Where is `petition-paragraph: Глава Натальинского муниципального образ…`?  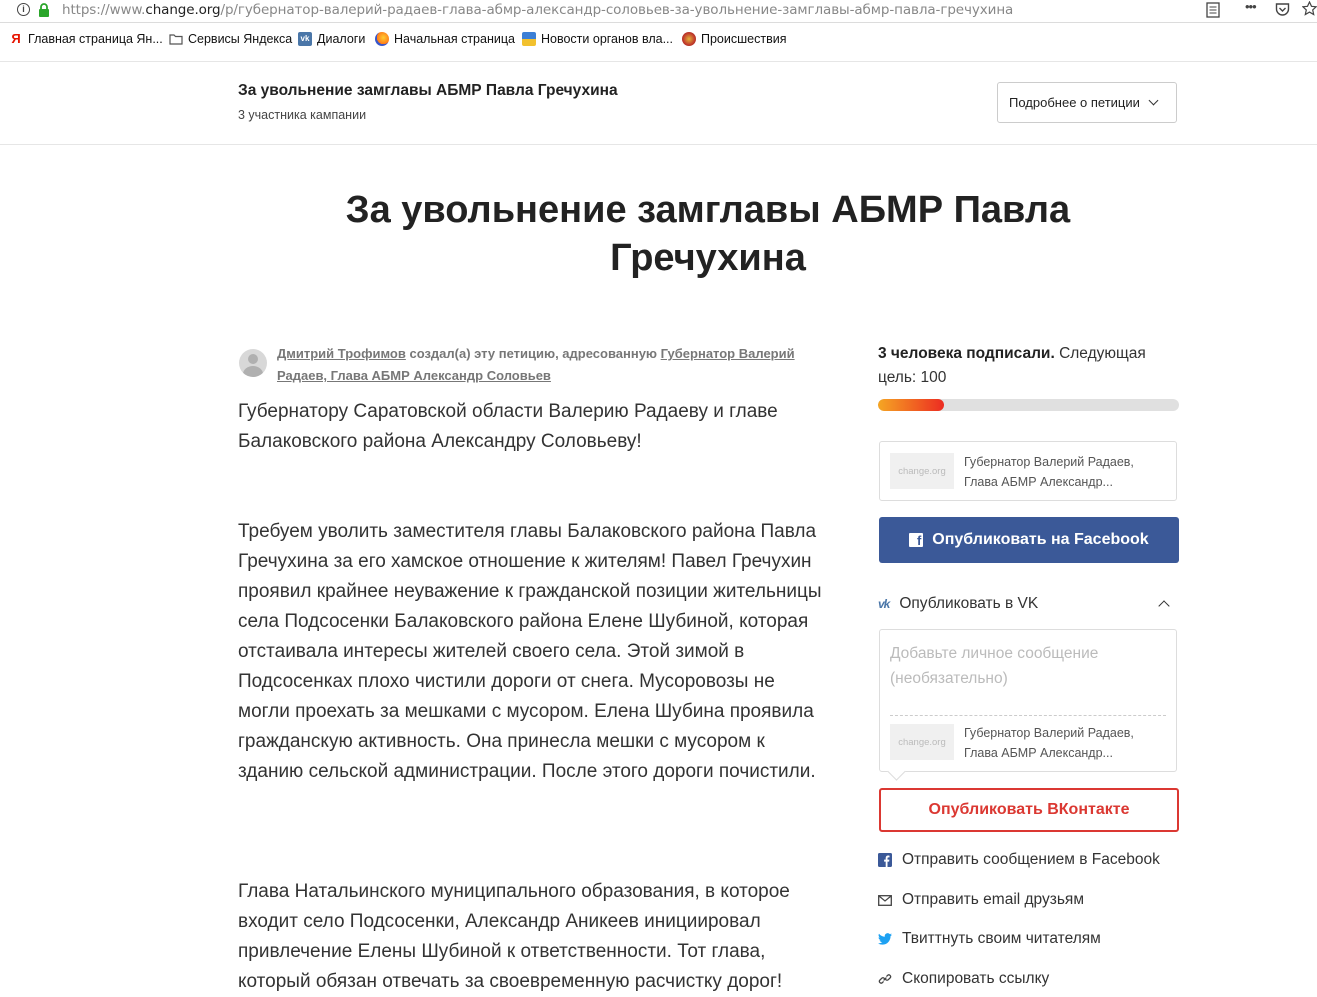
petition-paragraph: Глава Натальинского муниципального образ… is located at coordinates (514, 936).